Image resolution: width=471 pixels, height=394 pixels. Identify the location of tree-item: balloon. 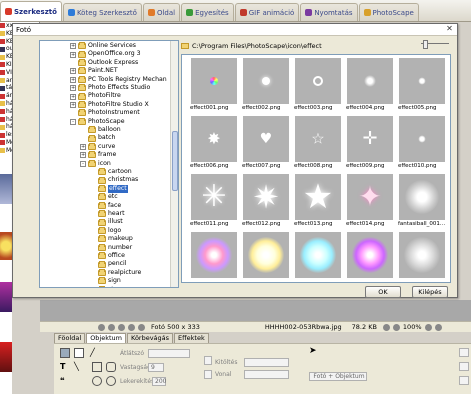
(100, 130).